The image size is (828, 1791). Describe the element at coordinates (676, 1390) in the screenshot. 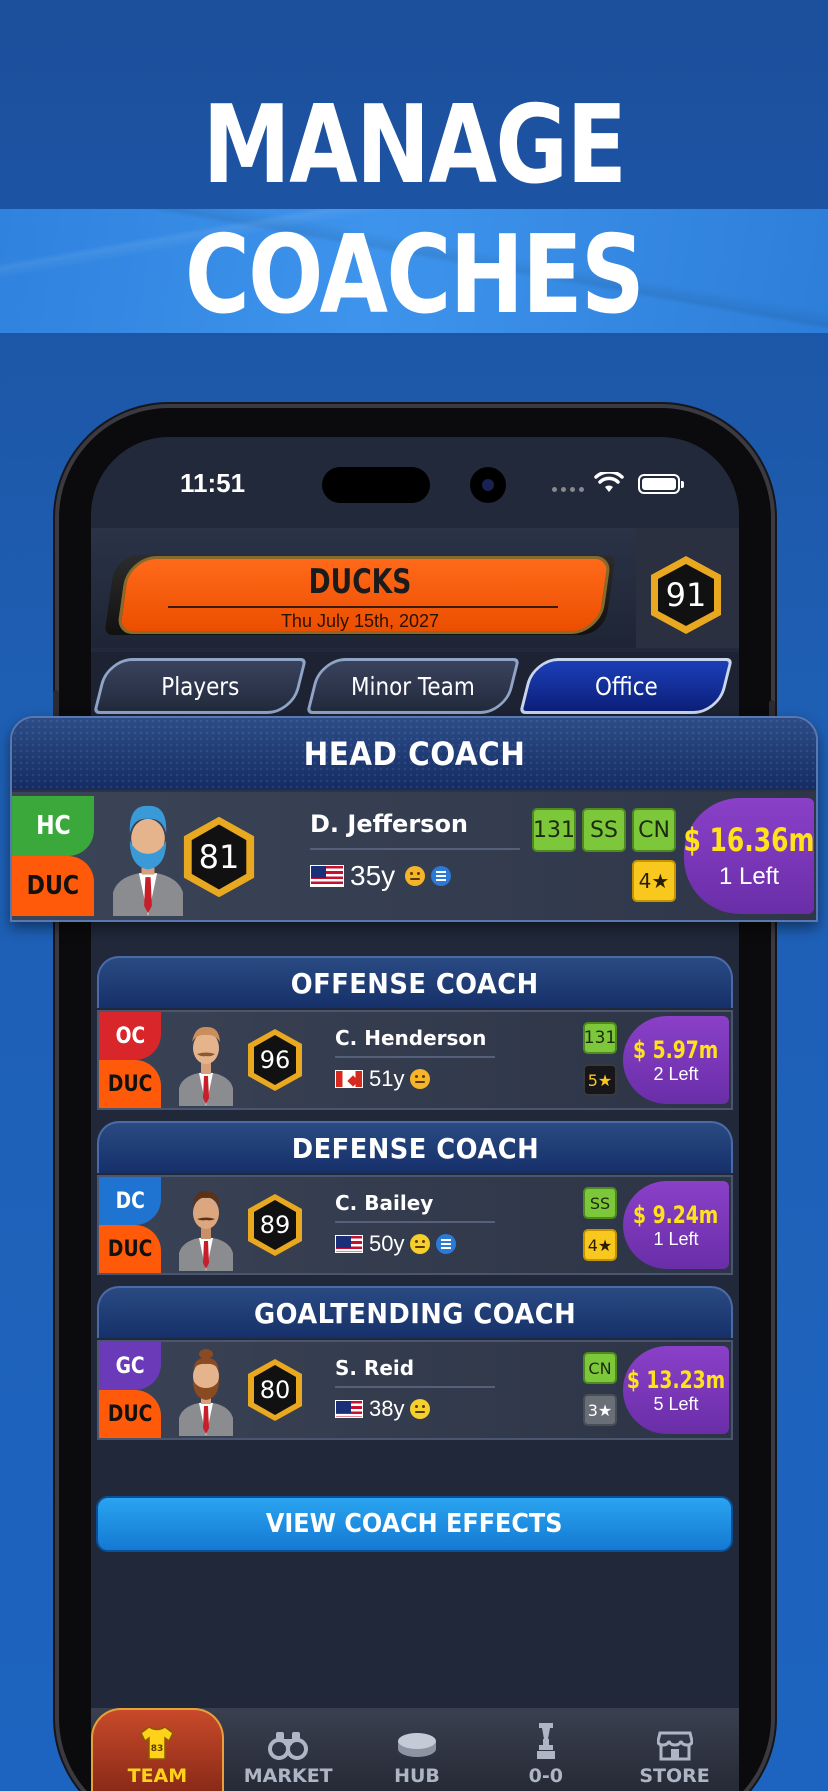

I see `salary-tag: $ 13.23m 5 Left` at that location.